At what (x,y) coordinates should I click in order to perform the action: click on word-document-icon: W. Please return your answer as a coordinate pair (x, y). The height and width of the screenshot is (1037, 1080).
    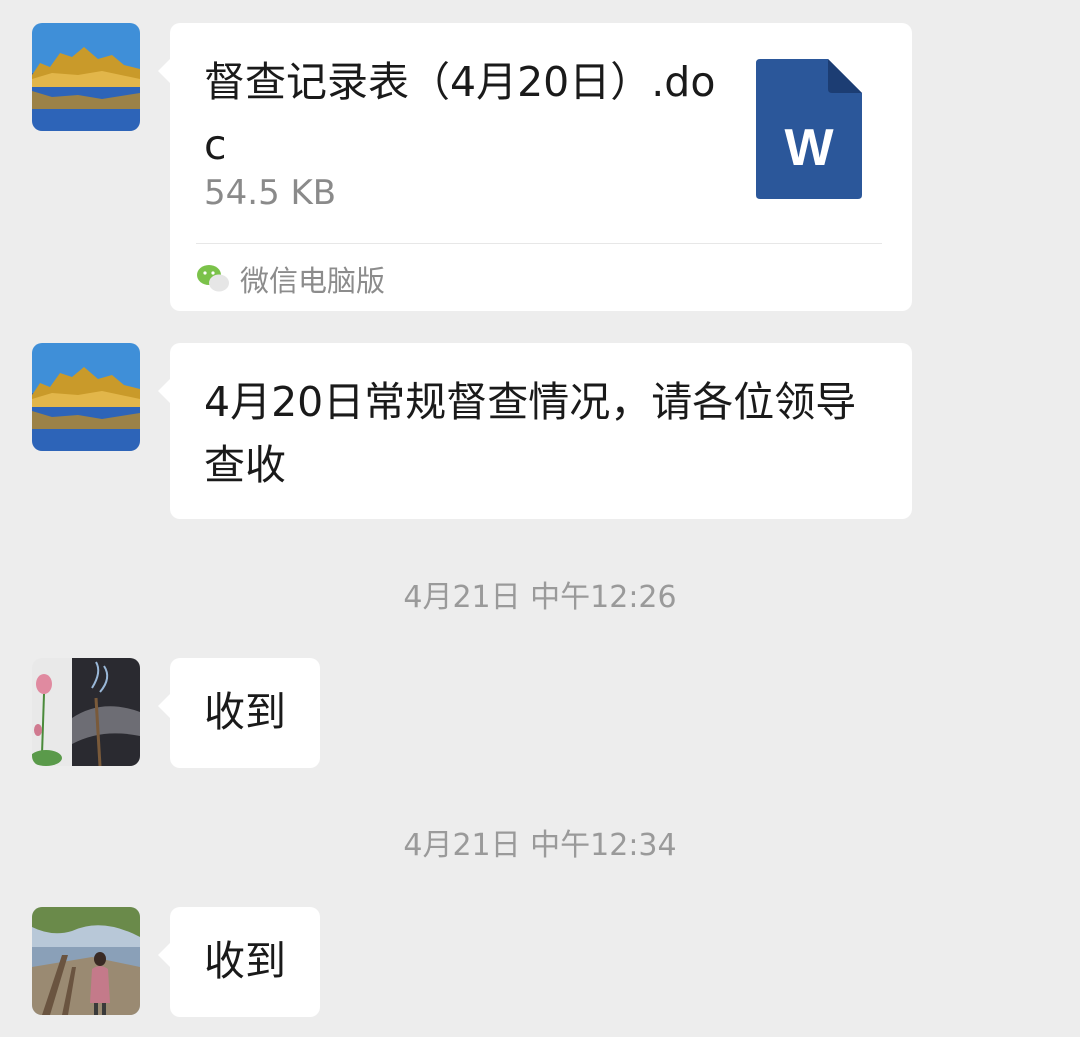
    Looking at the image, I should click on (809, 129).